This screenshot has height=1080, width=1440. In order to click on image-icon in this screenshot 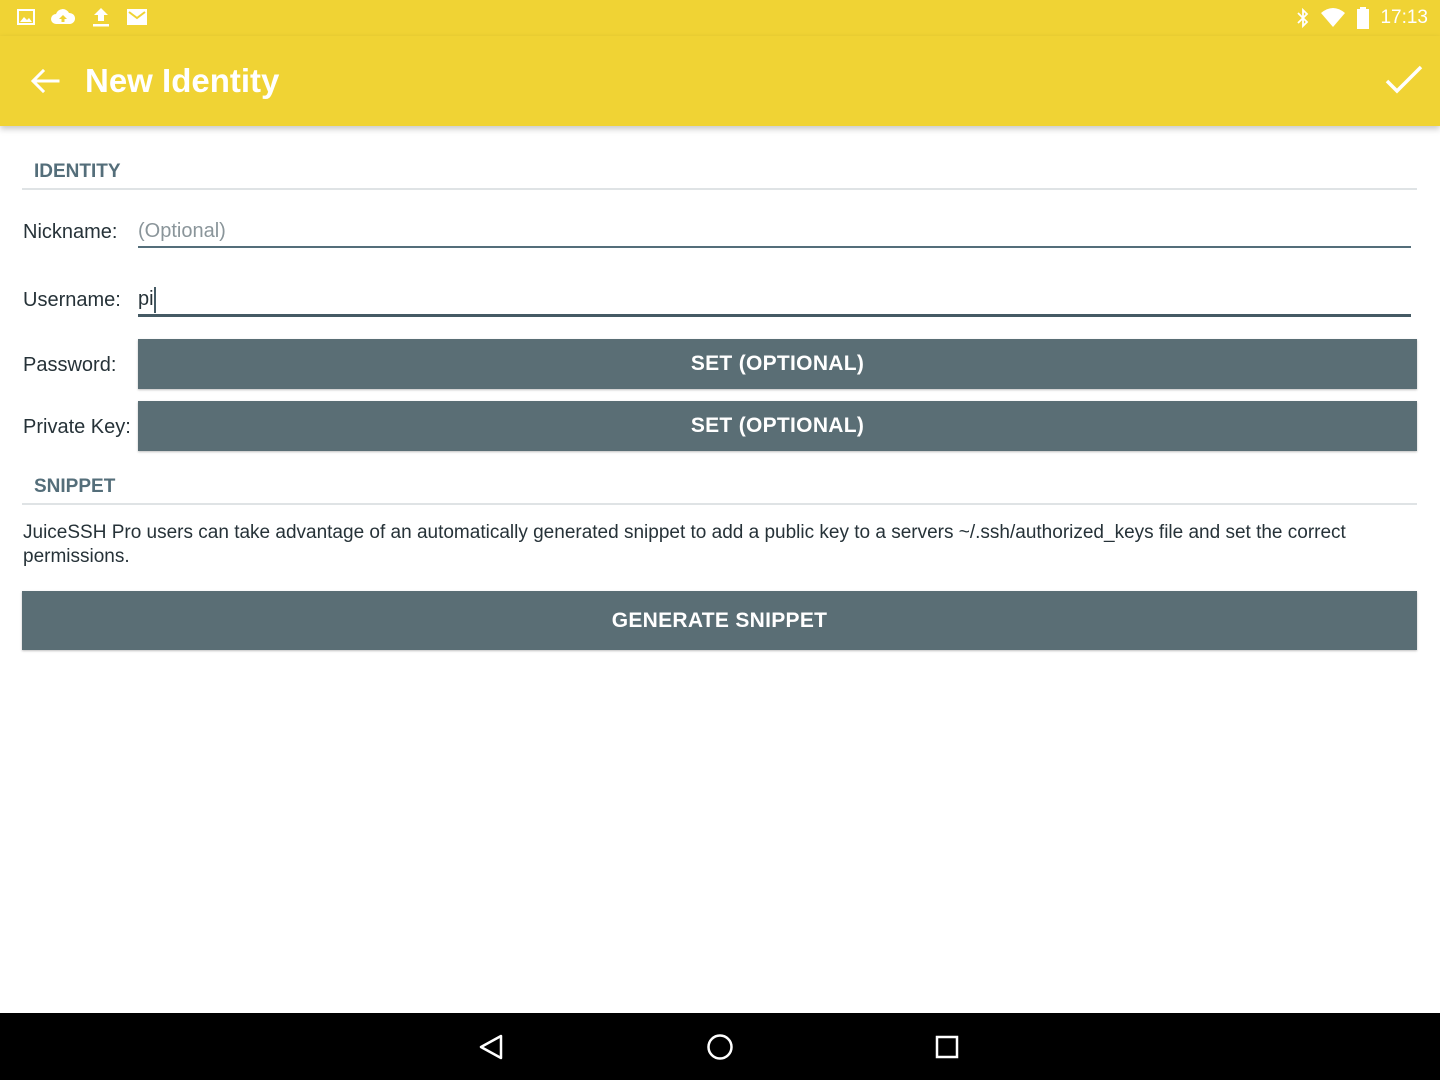, I will do `click(26, 17)`.